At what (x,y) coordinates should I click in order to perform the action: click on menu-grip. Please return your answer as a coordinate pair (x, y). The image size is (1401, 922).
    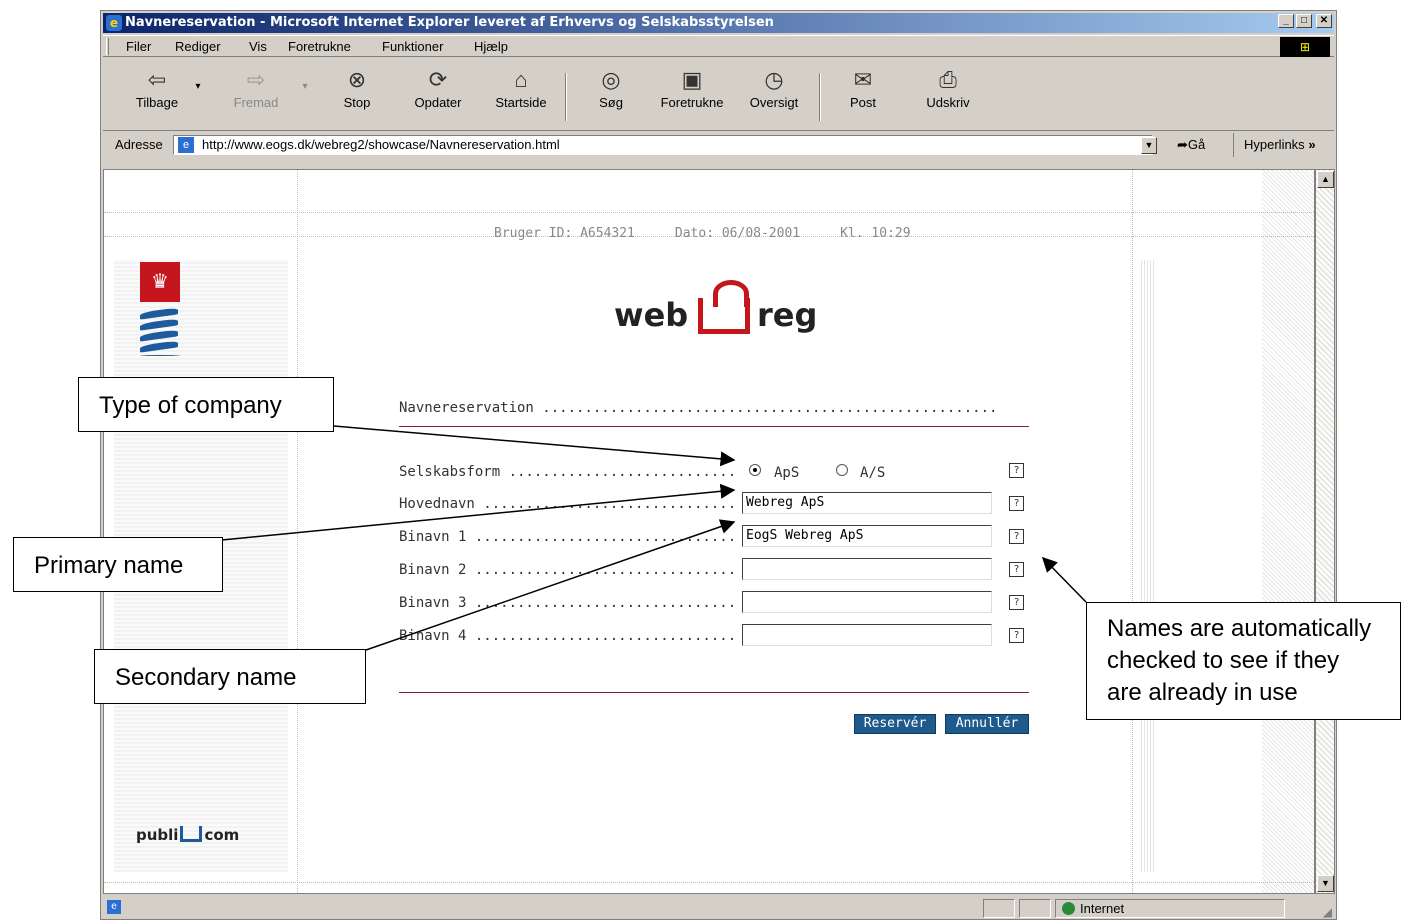
    Looking at the image, I should click on (107, 46).